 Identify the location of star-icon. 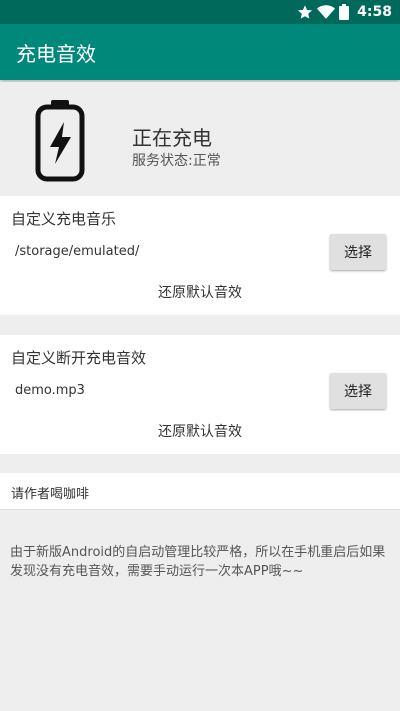
(305, 12).